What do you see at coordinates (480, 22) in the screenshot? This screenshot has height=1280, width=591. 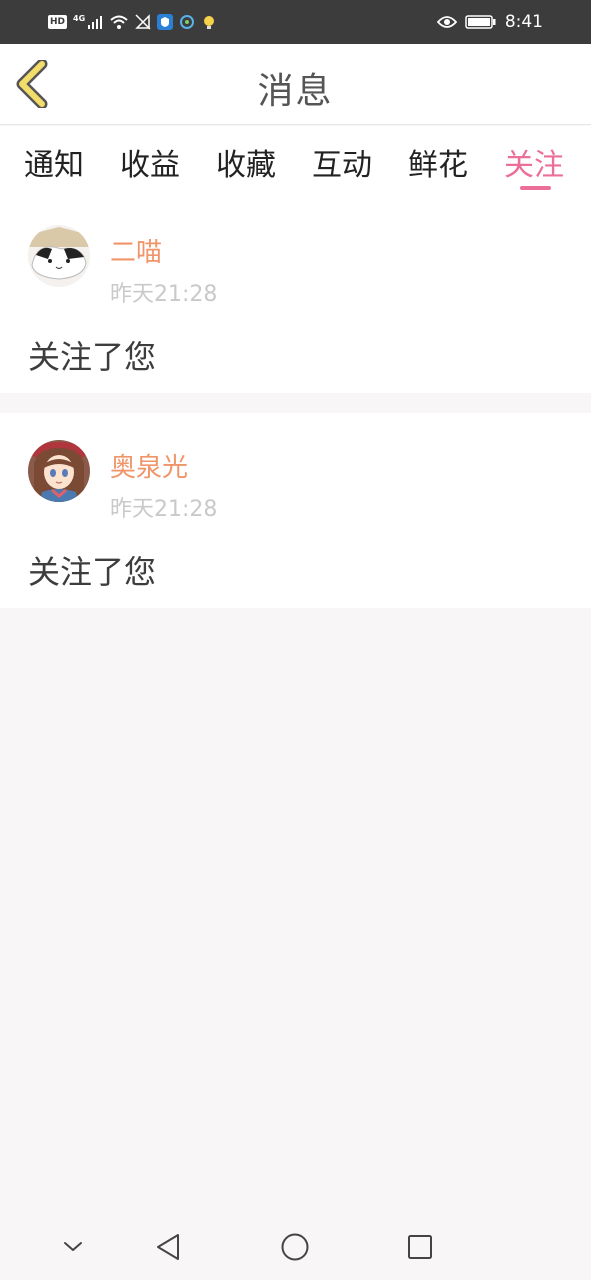 I see `battery-icon` at bounding box center [480, 22].